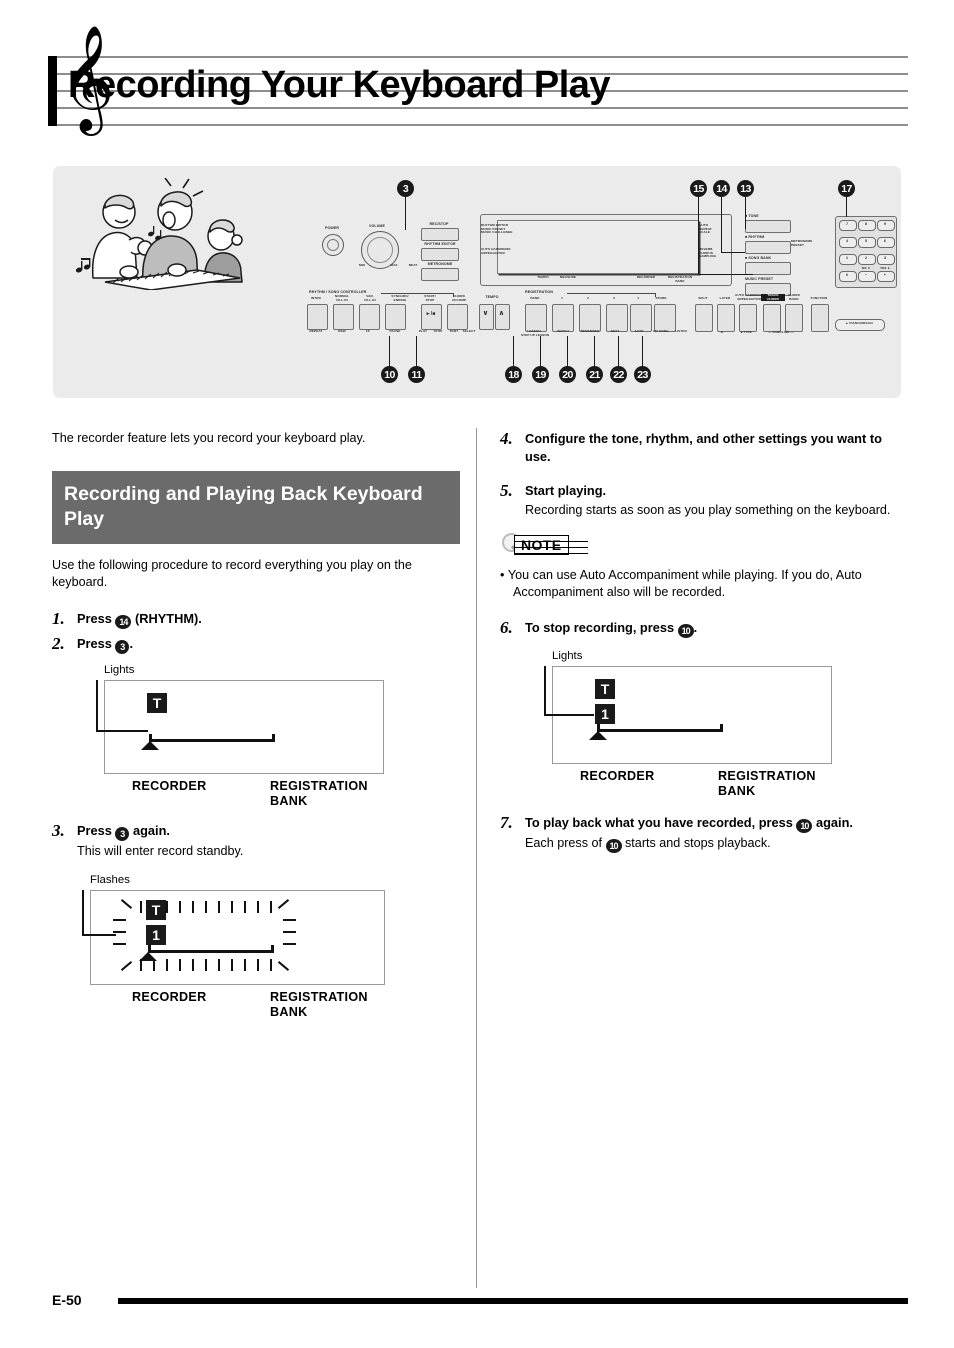 Image resolution: width=954 pixels, height=1348 pixels. I want to click on chord-book-button, so click(794, 318).